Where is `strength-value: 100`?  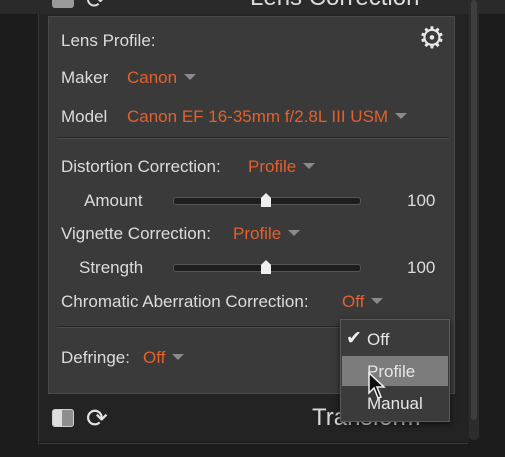 strength-value: 100 is located at coordinates (421, 267).